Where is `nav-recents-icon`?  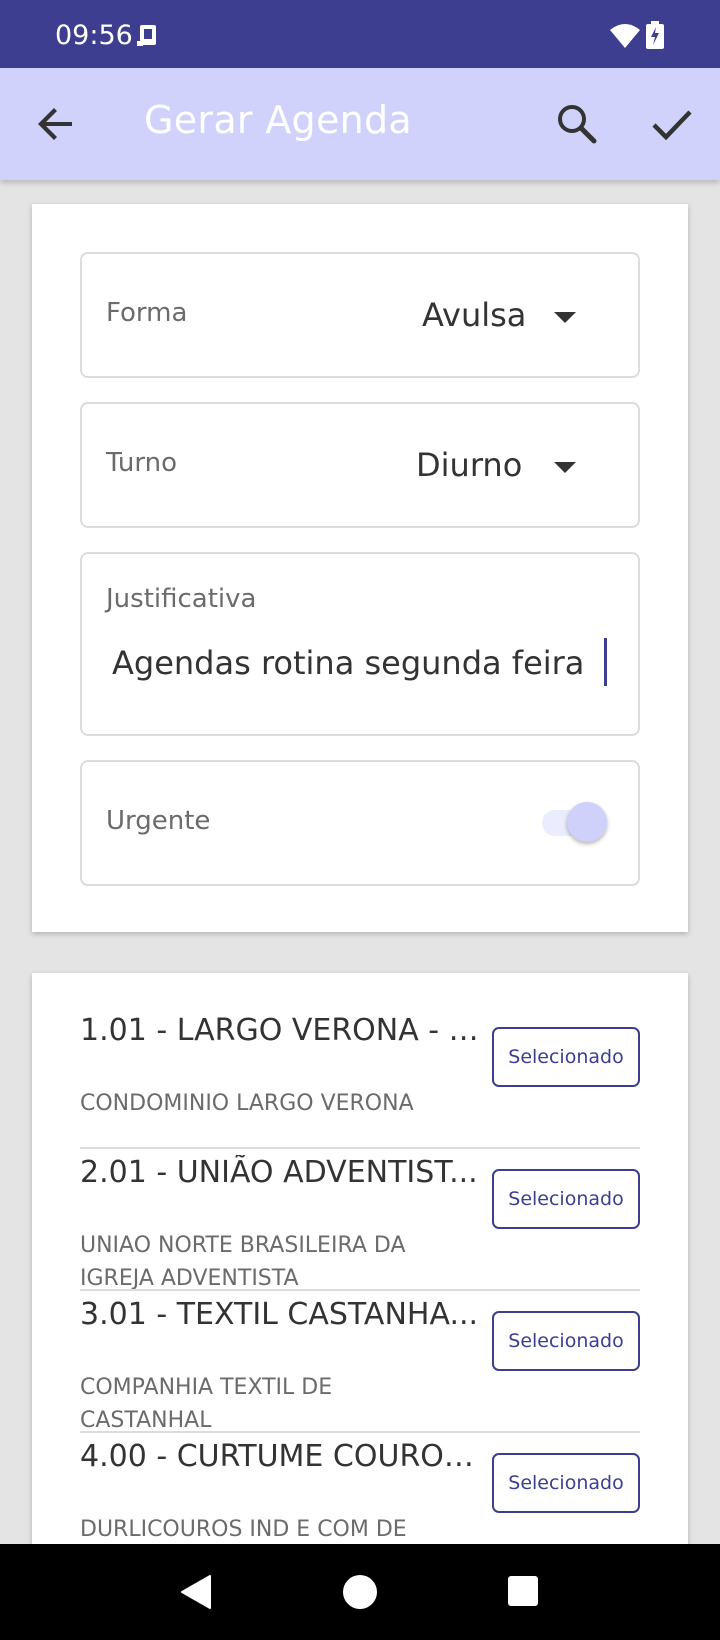 nav-recents-icon is located at coordinates (523, 1591).